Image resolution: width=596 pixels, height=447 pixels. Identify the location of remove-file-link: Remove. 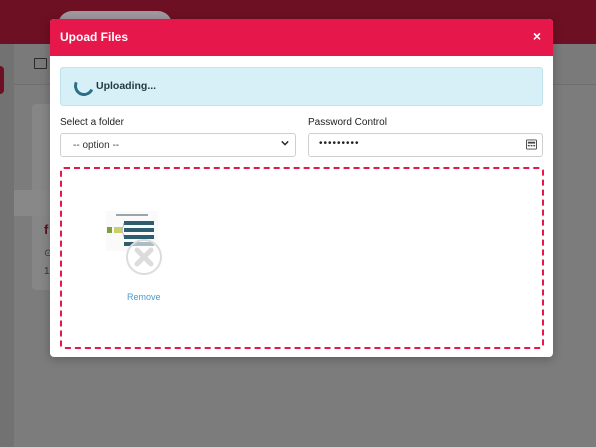
(144, 297).